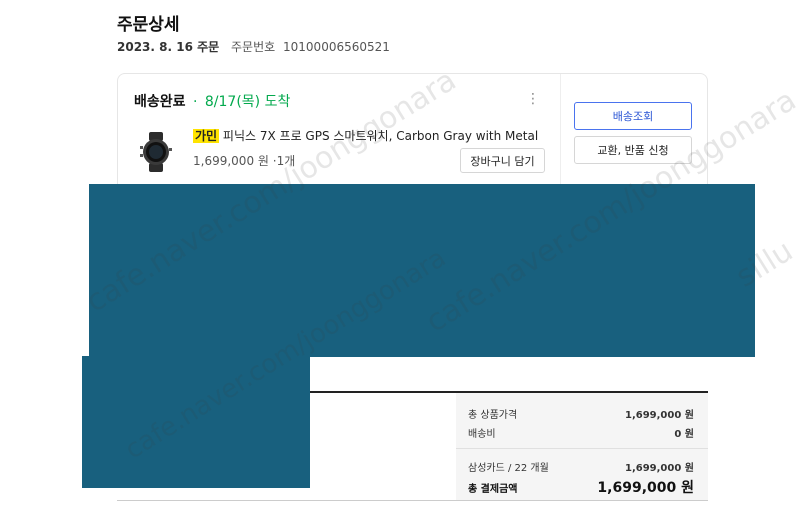 Image resolution: width=800 pixels, height=518 pixels. Describe the element at coordinates (659, 468) in the screenshot. I see `payment-method-value: 1,699,000 원` at that location.